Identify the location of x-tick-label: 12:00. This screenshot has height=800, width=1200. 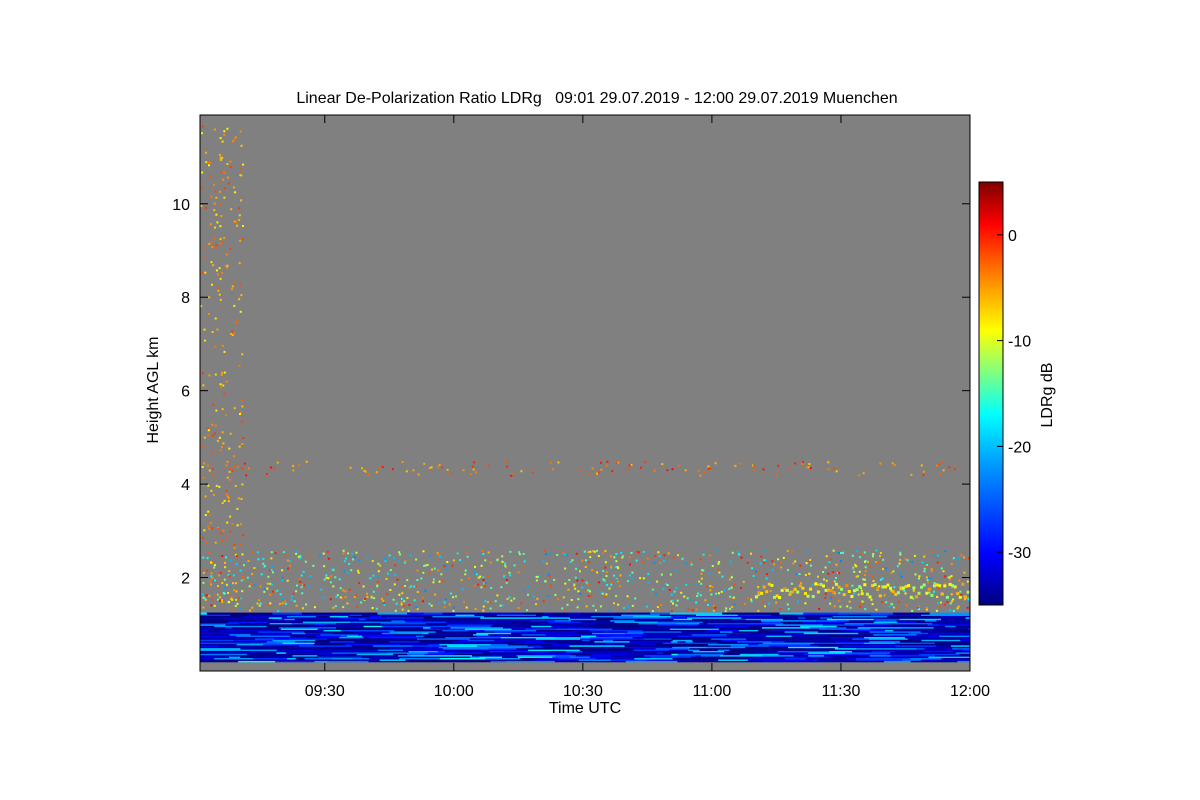
(970, 691).